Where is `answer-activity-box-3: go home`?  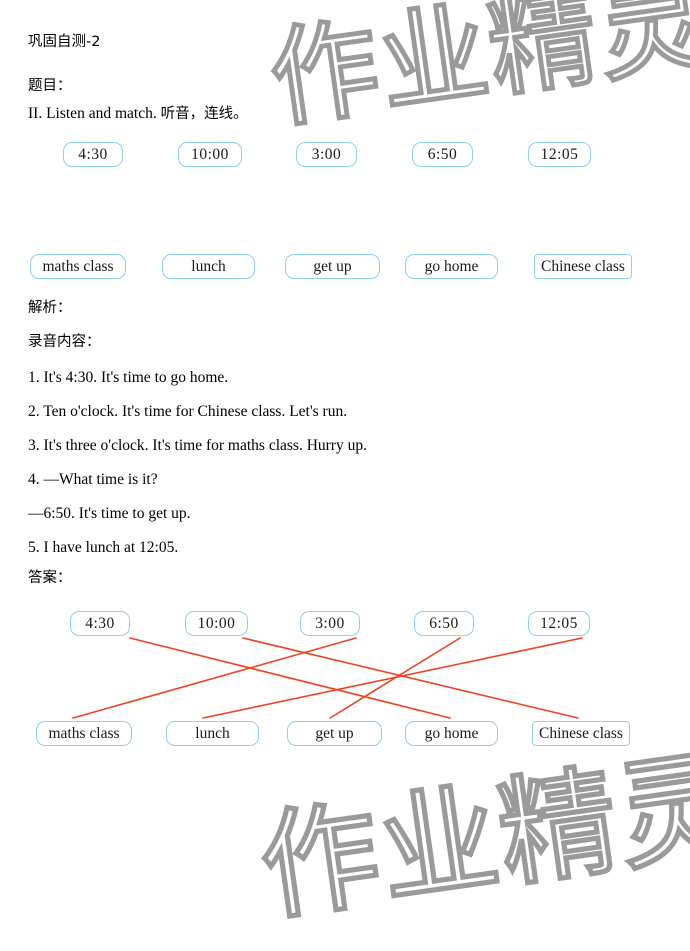
answer-activity-box-3: go home is located at coordinates (451, 733).